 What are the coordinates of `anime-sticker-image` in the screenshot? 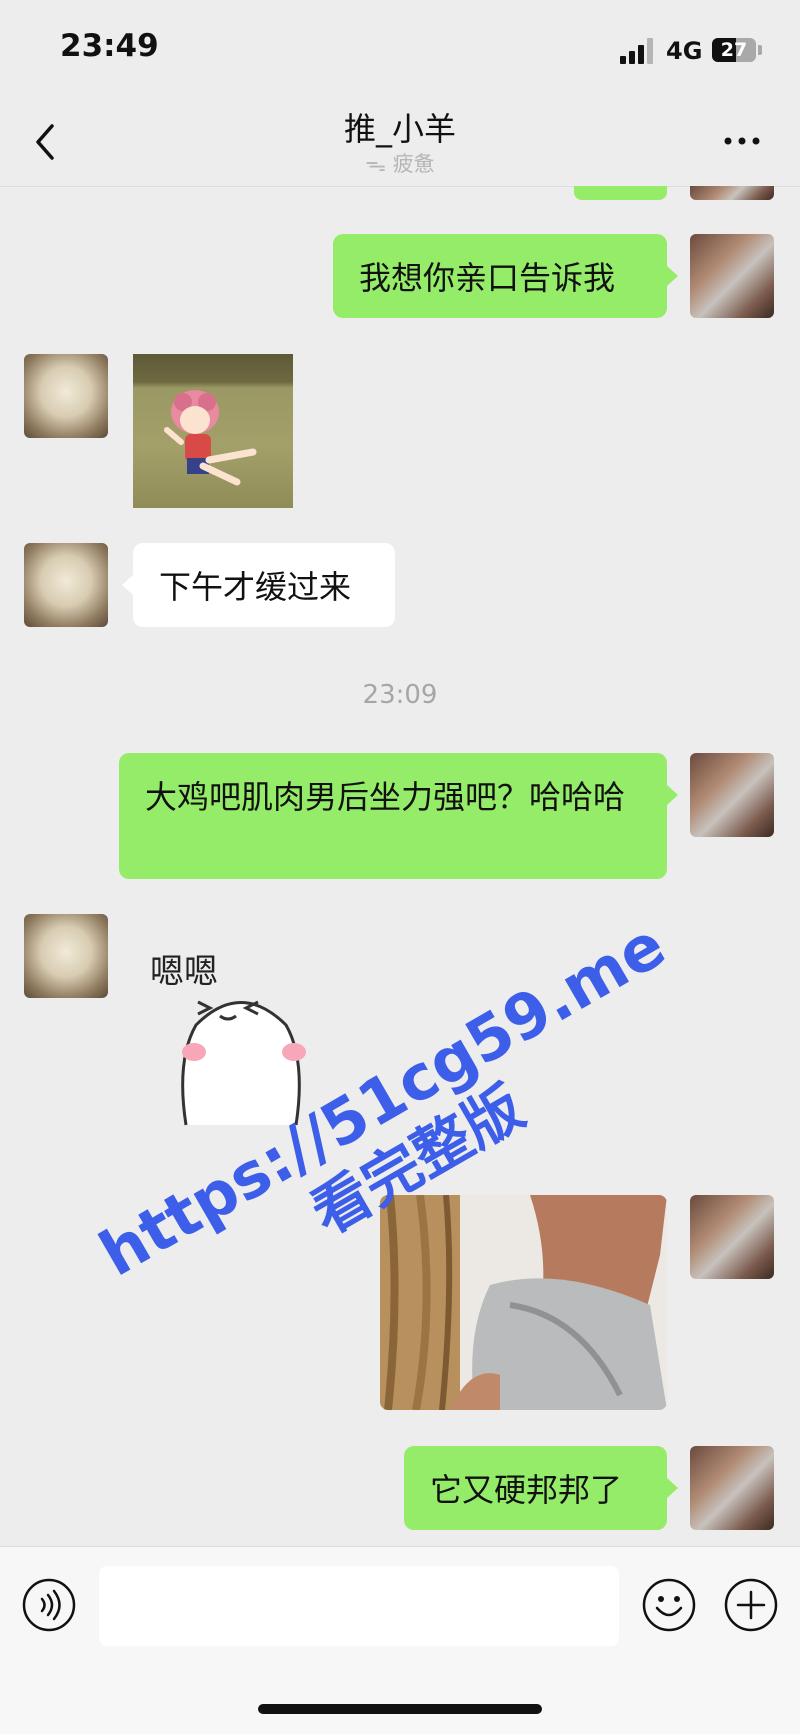 It's located at (213, 431).